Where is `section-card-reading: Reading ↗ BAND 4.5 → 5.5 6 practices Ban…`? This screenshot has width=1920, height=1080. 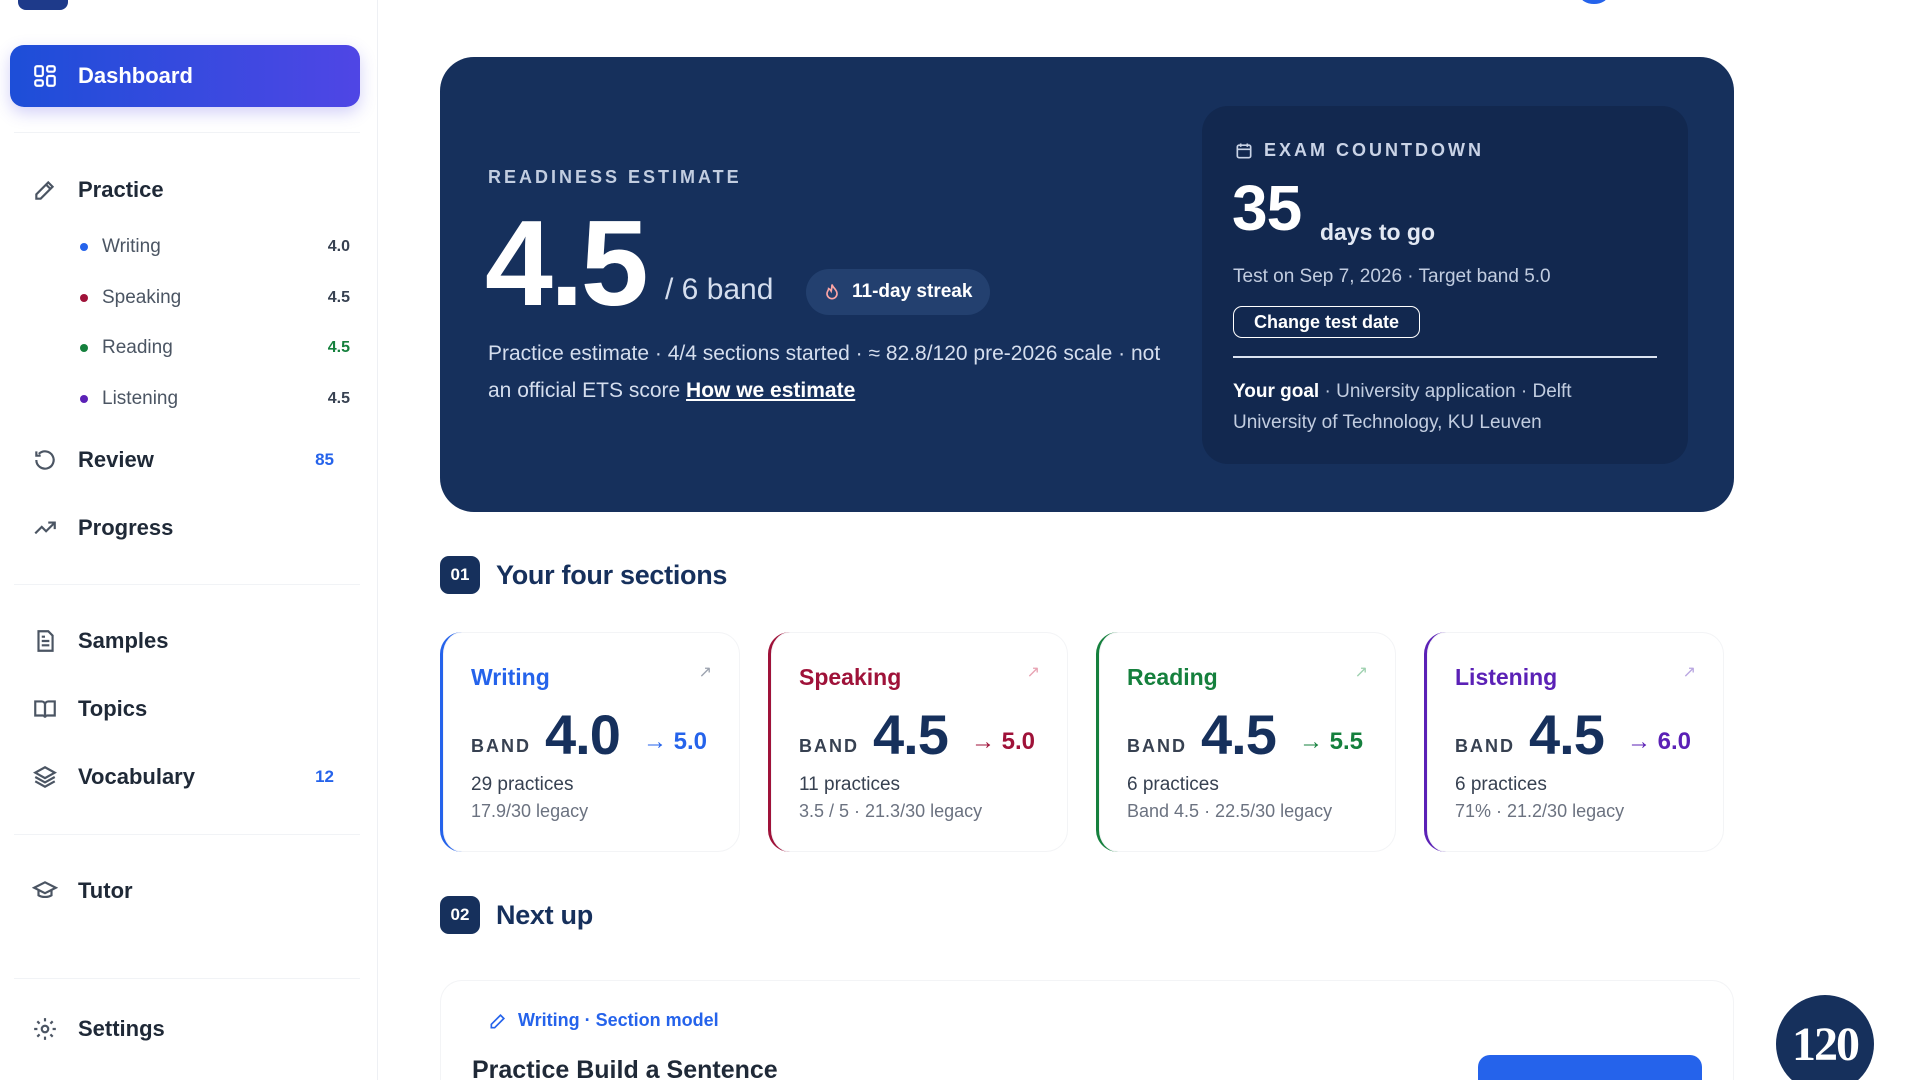
section-card-reading: Reading ↗ BAND 4.5 → 5.5 6 practices Ban… is located at coordinates (1246, 742).